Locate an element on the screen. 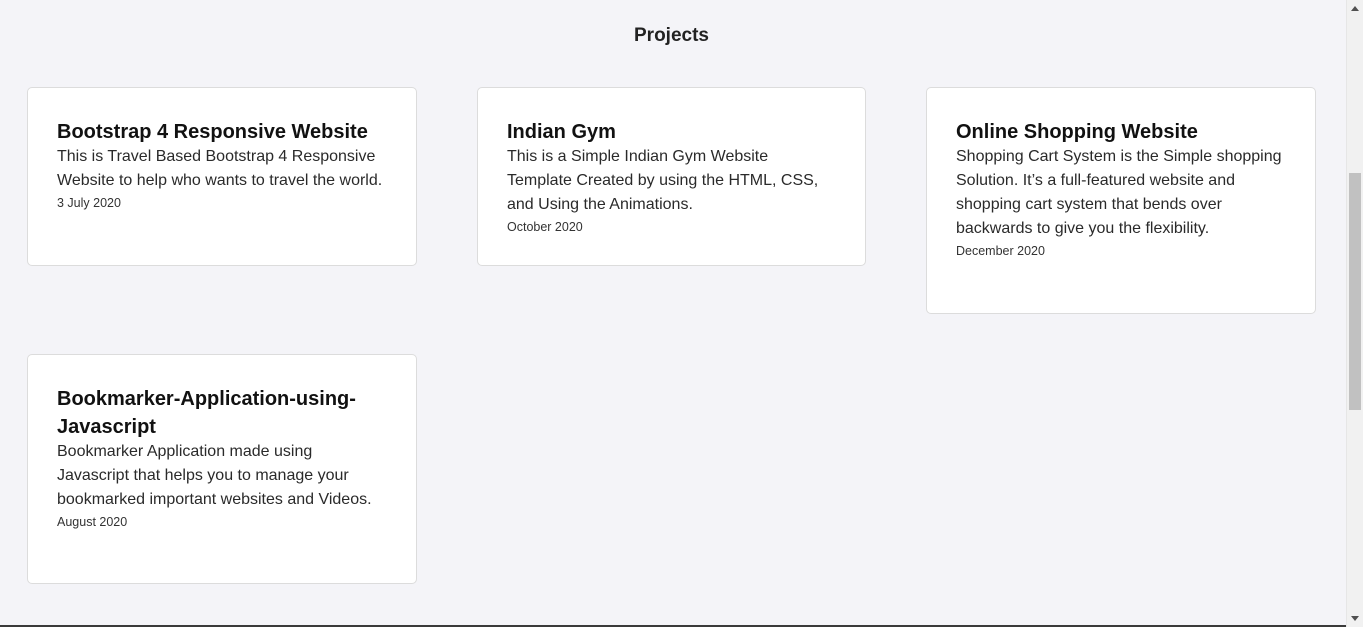  project-date: December 2020 is located at coordinates (1000, 251).